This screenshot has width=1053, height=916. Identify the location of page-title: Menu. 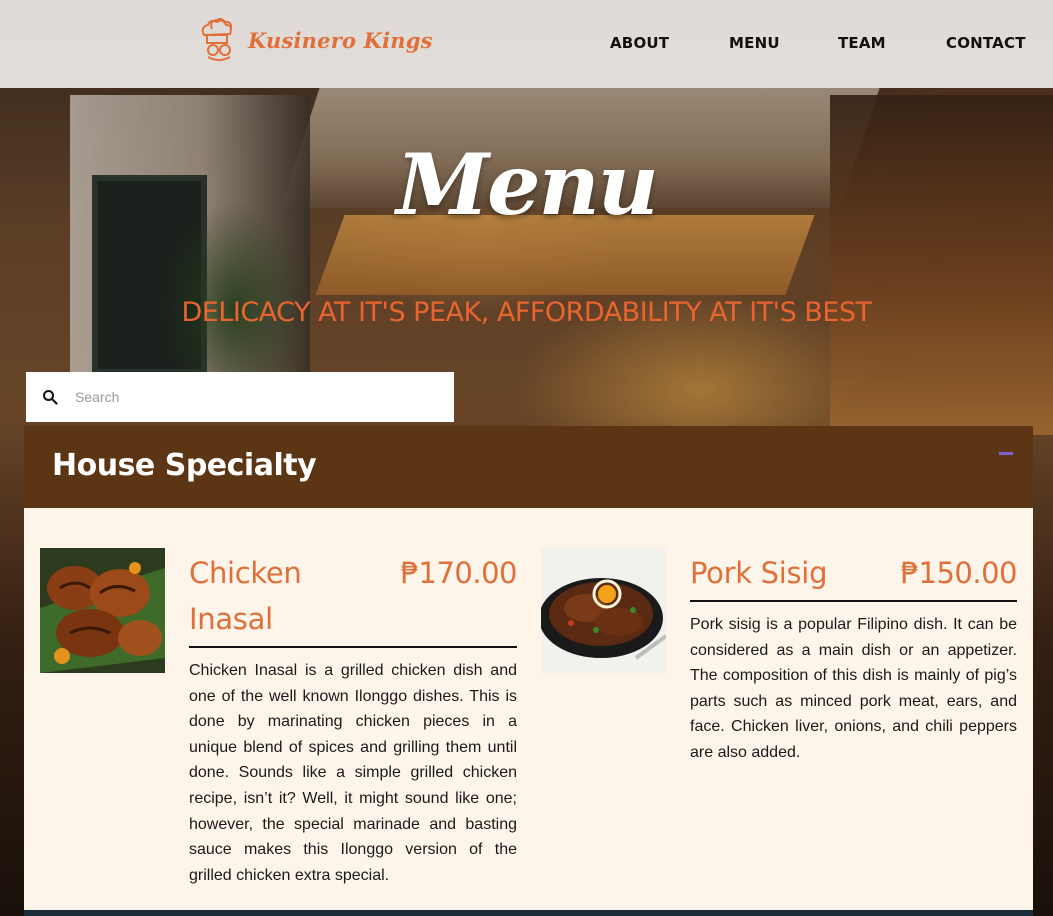
(527, 184).